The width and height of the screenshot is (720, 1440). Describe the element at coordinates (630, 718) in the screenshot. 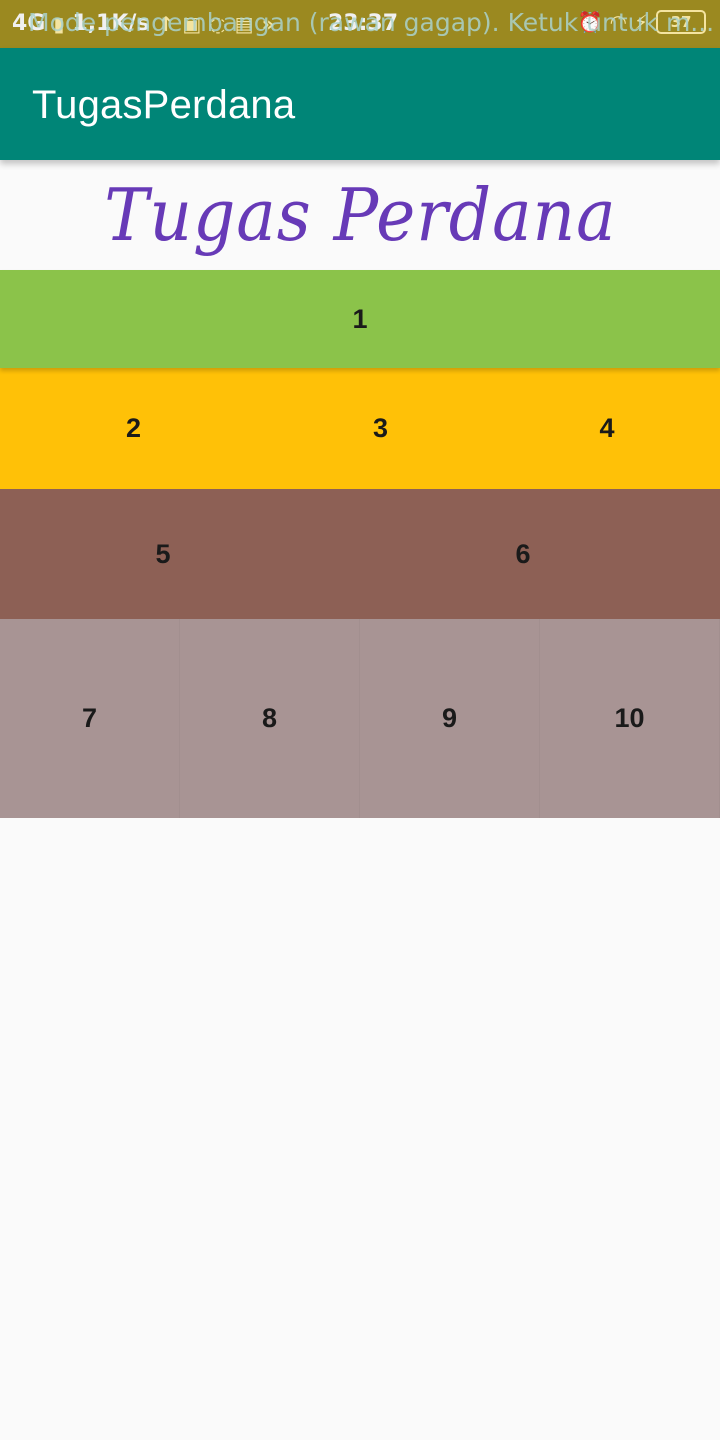

I see `cell-10: 10` at that location.